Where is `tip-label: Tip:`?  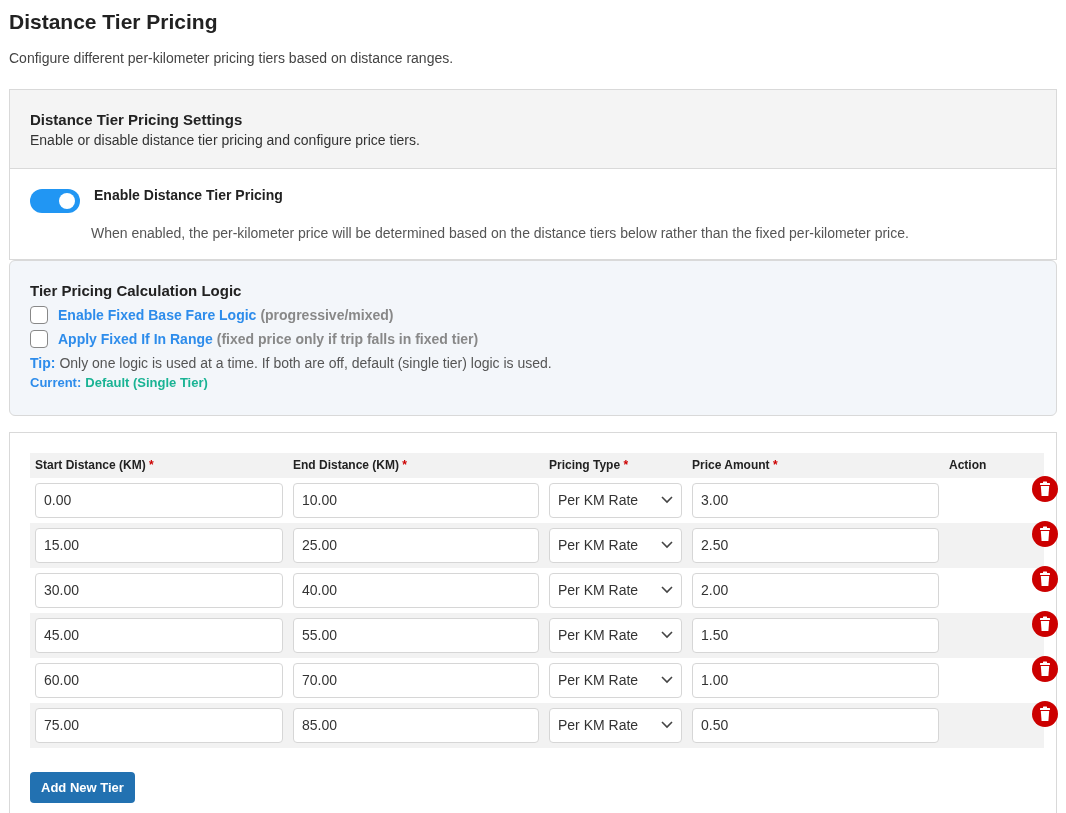
tip-label: Tip: is located at coordinates (43, 363).